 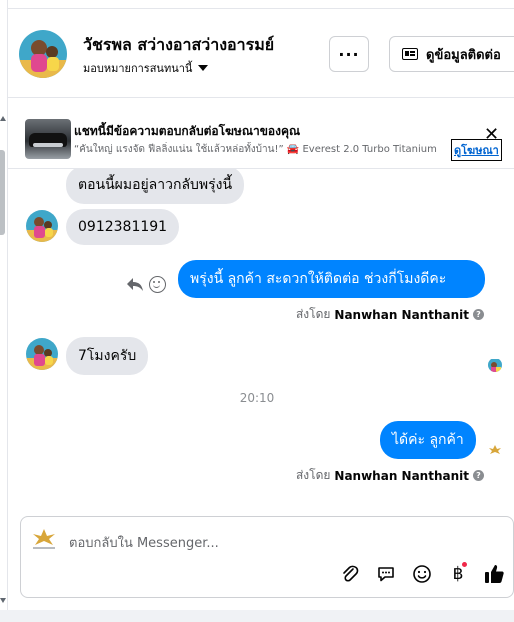 What do you see at coordinates (203, 68) in the screenshot?
I see `chevron-down-icon` at bounding box center [203, 68].